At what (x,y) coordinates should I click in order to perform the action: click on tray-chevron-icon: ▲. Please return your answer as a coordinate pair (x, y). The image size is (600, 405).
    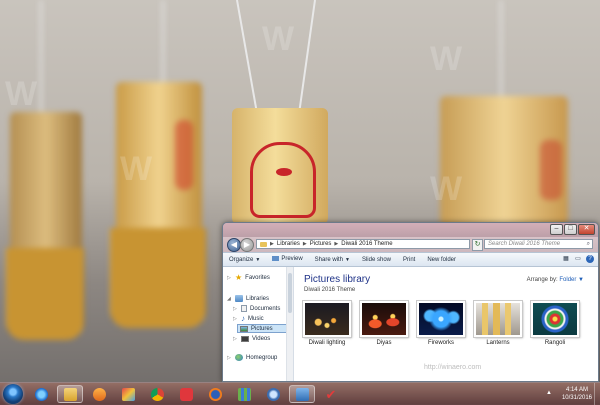
    Looking at the image, I should click on (549, 393).